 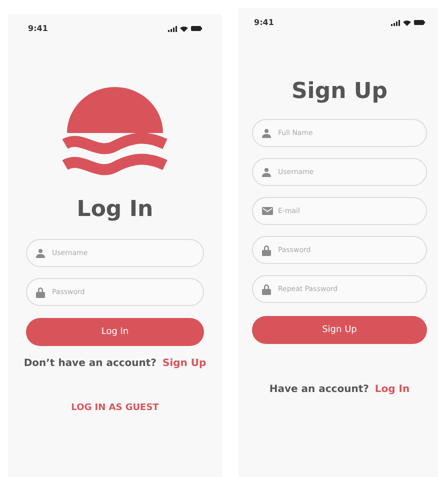 I want to click on guest-login-link: LOG IN AS GUEST, so click(x=115, y=408).